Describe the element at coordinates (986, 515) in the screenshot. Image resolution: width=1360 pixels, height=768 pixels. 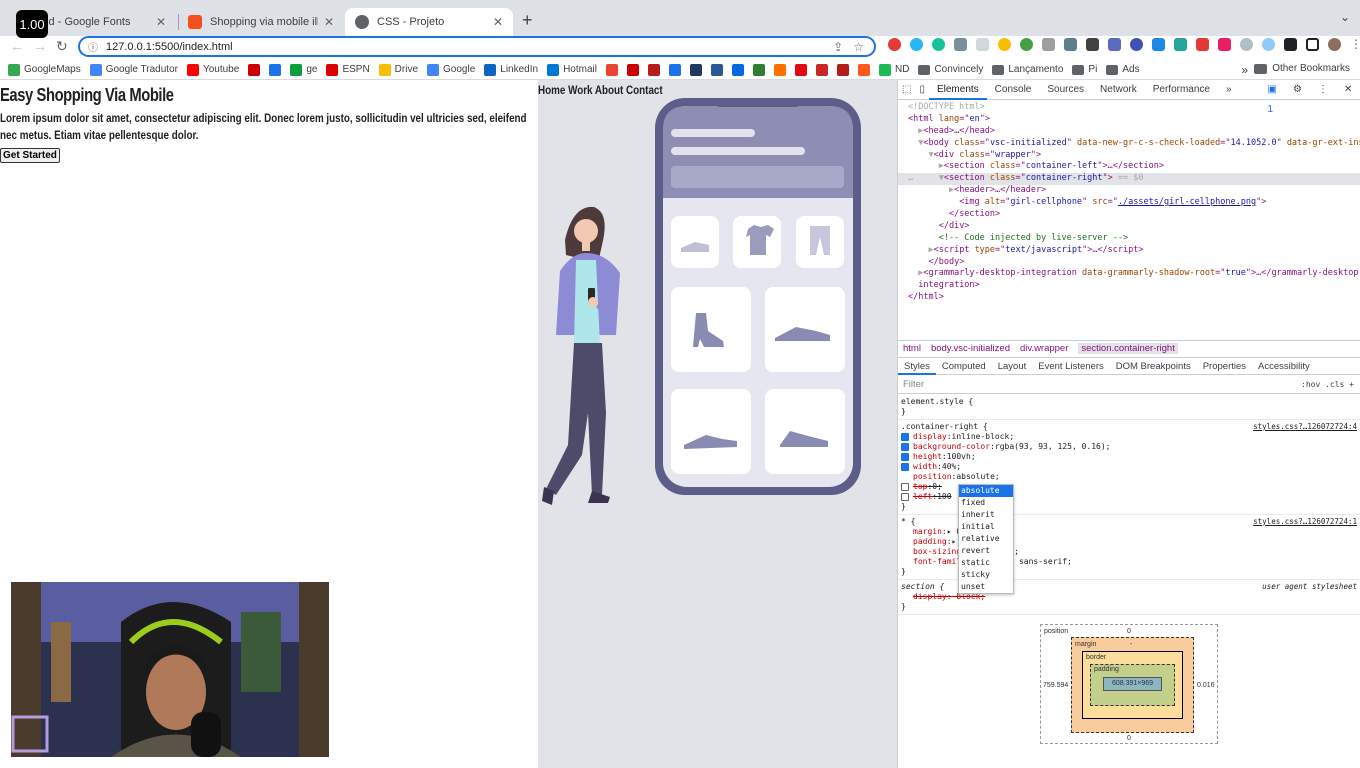
I see `autocomplete-option: inherit` at that location.